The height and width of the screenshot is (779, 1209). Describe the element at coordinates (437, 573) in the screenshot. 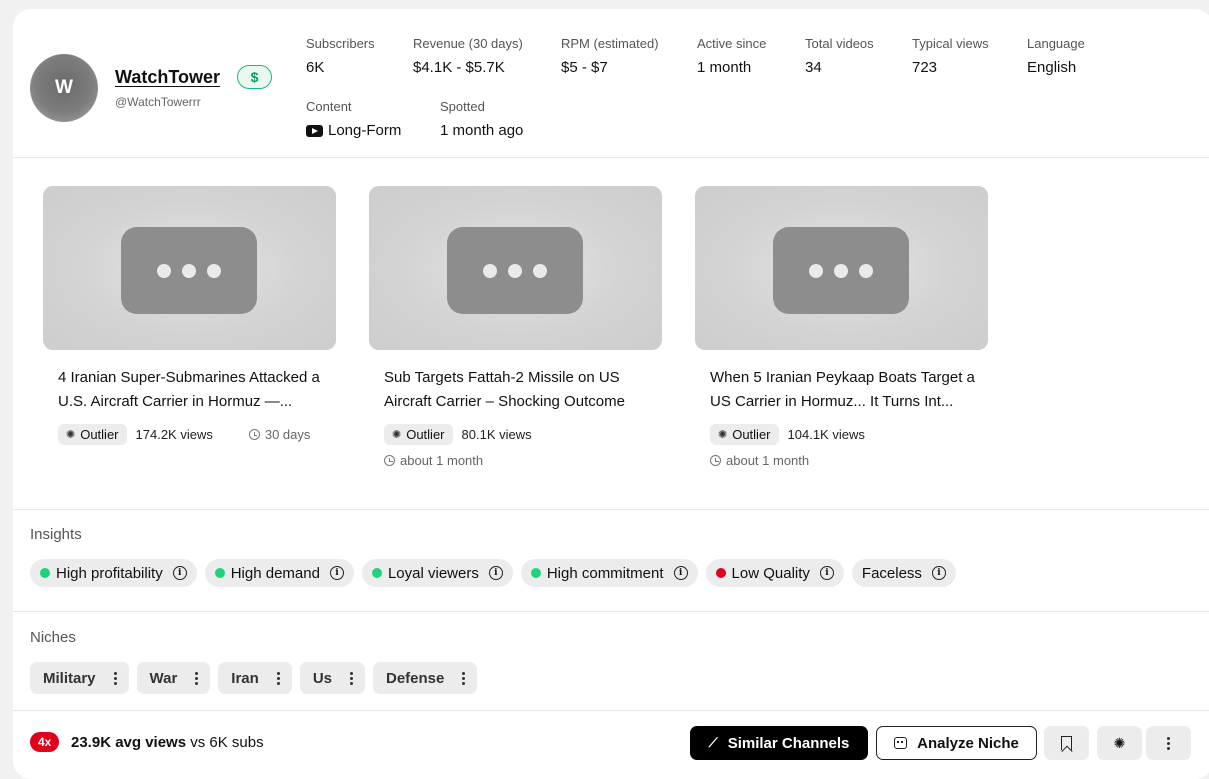

I see `insight-chip: Loyal viewers i` at that location.